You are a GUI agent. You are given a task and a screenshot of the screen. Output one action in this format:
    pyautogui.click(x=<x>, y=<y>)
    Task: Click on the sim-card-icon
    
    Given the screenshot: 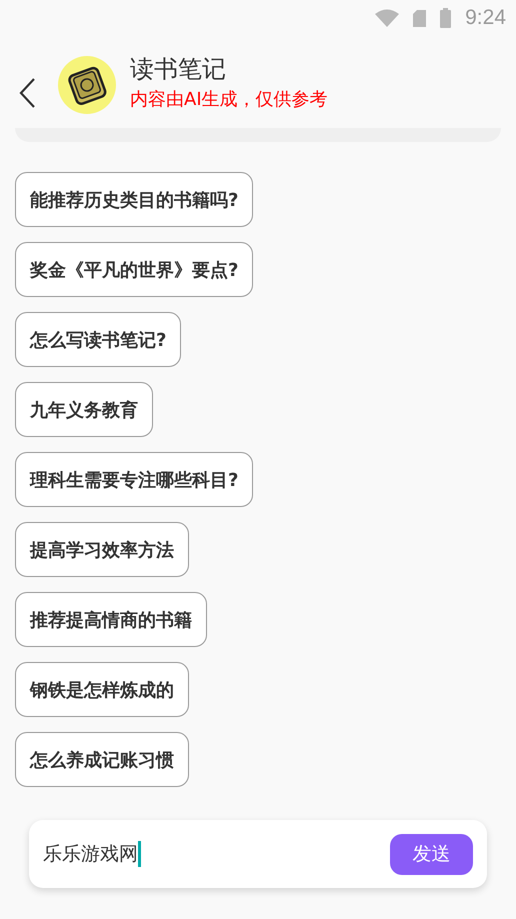 What is the action you would take?
    pyautogui.click(x=419, y=18)
    